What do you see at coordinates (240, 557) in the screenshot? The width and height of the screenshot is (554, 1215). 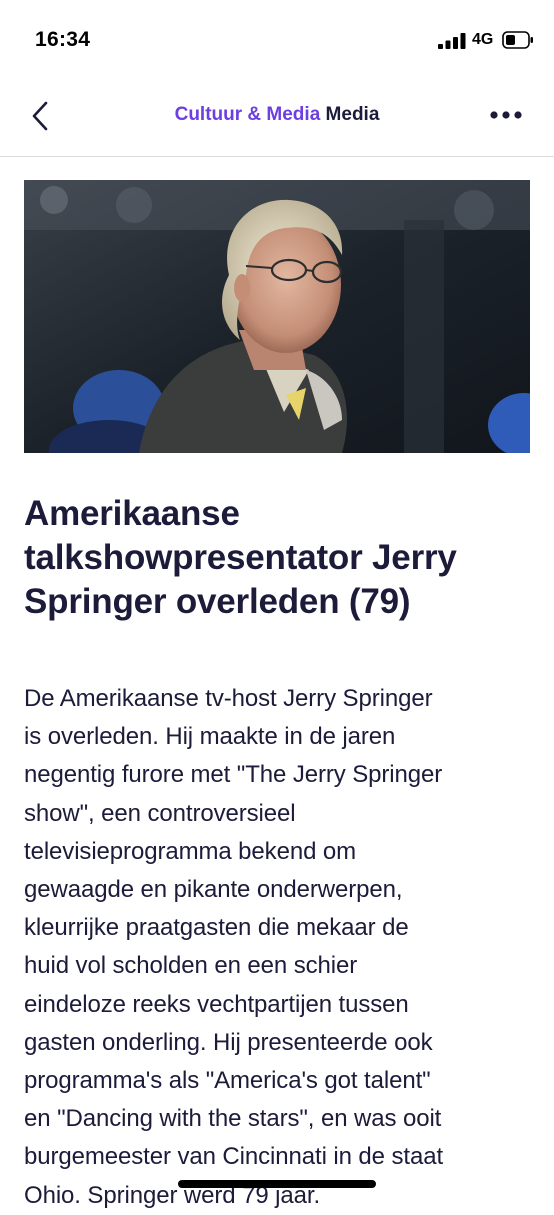 I see `headline-line: talkshowpresentator Jerry` at bounding box center [240, 557].